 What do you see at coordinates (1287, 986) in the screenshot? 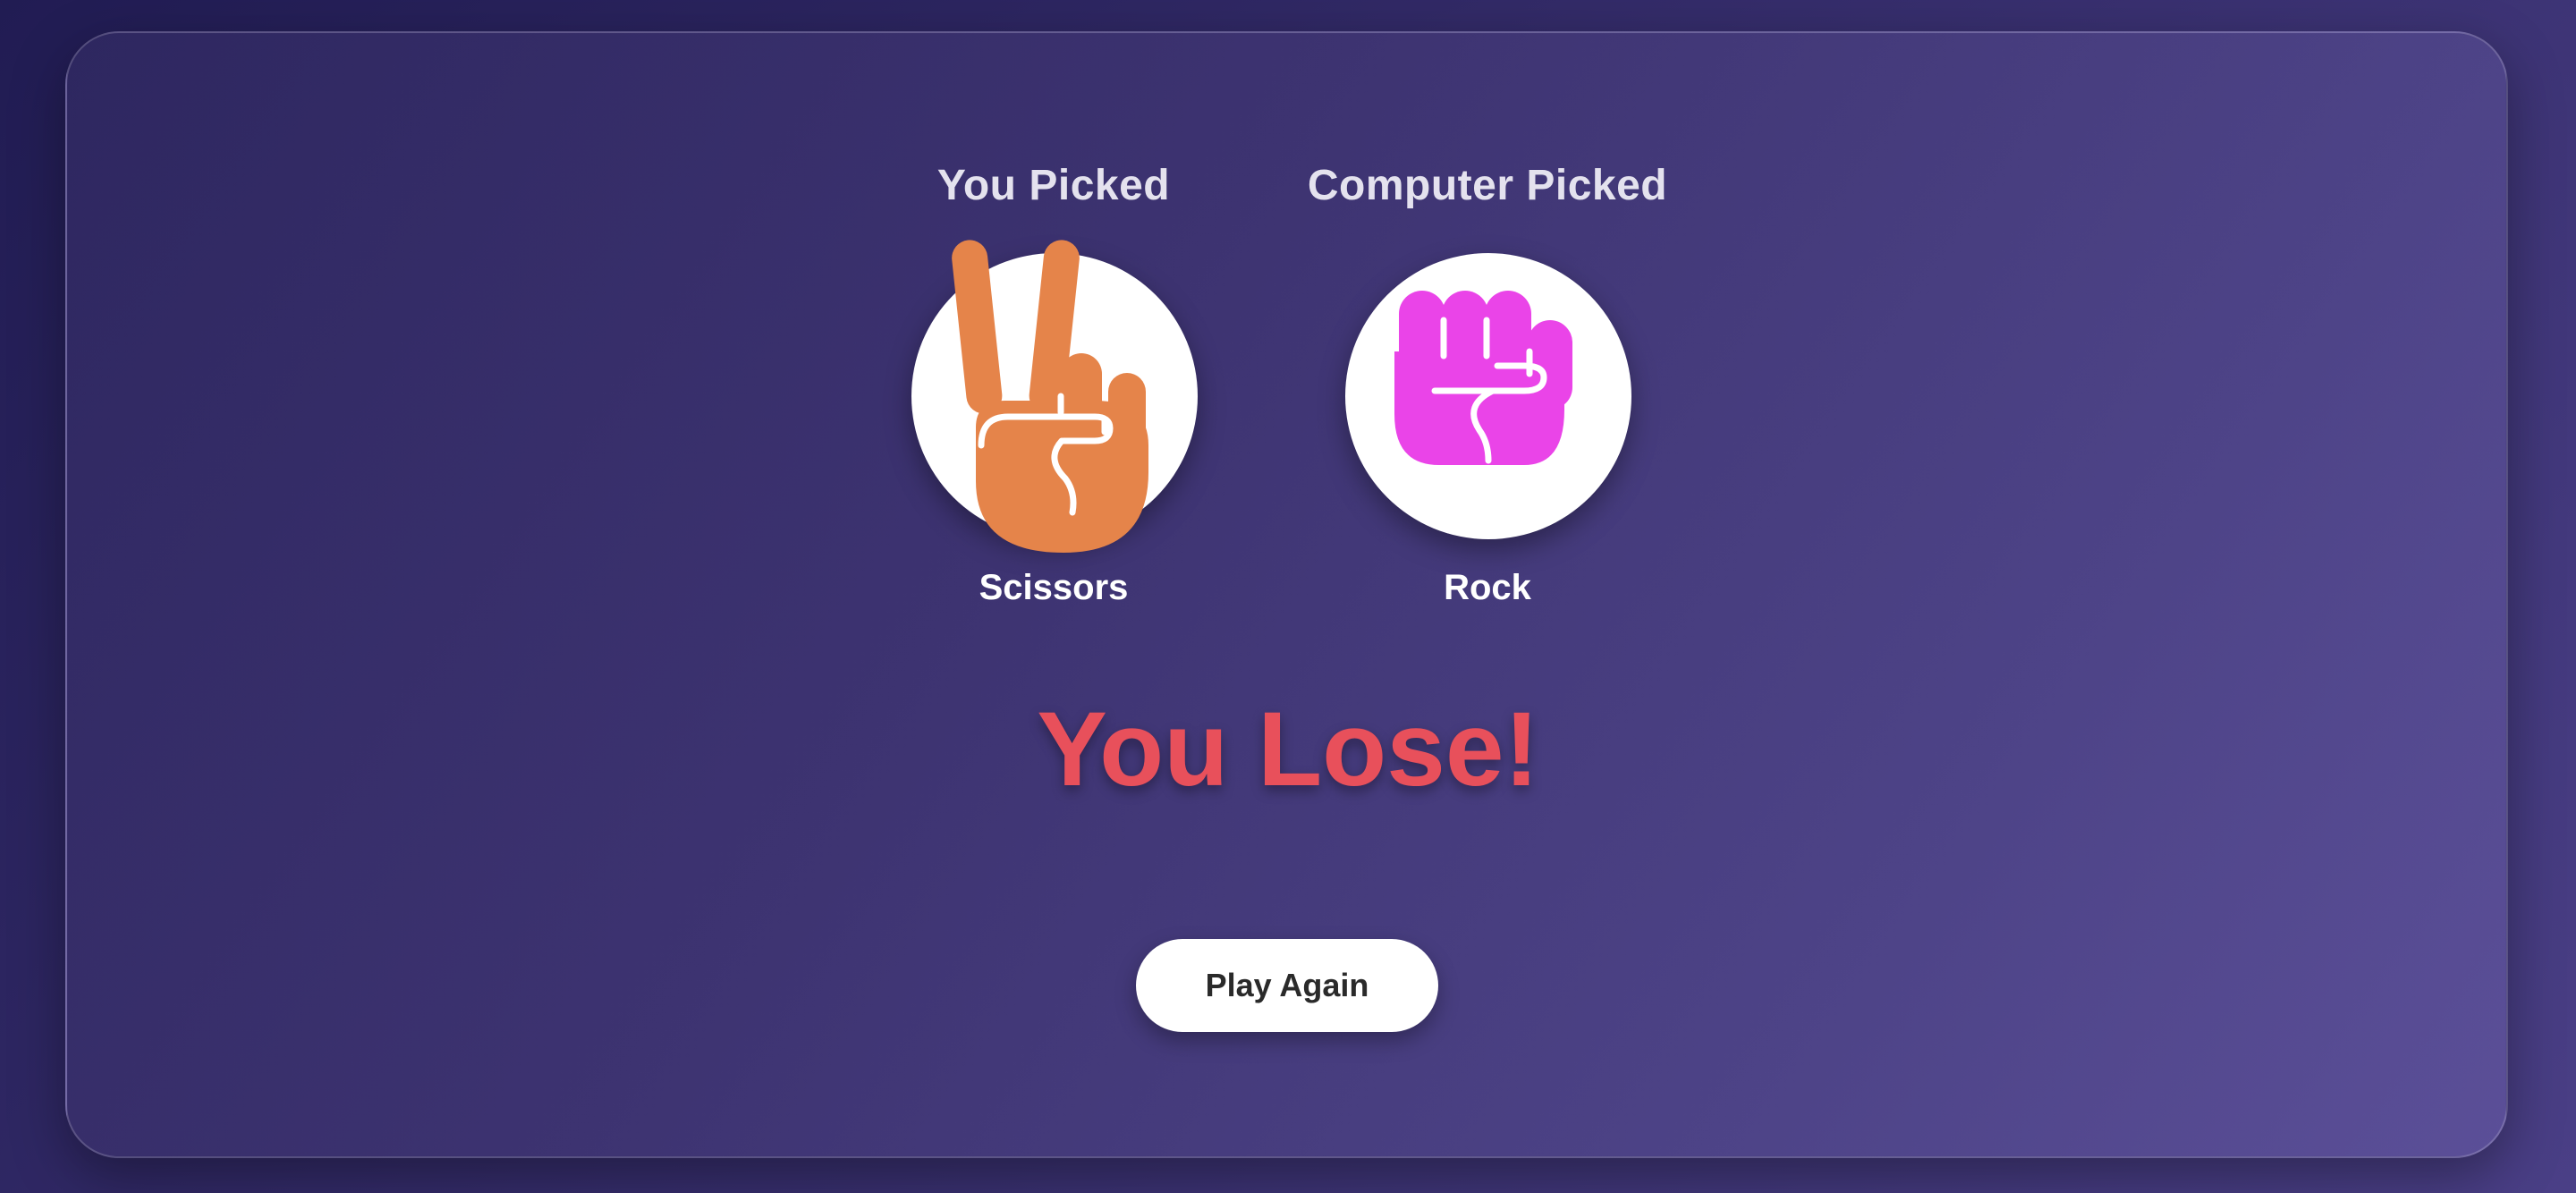
I see `play-again-button: Play Again` at bounding box center [1287, 986].